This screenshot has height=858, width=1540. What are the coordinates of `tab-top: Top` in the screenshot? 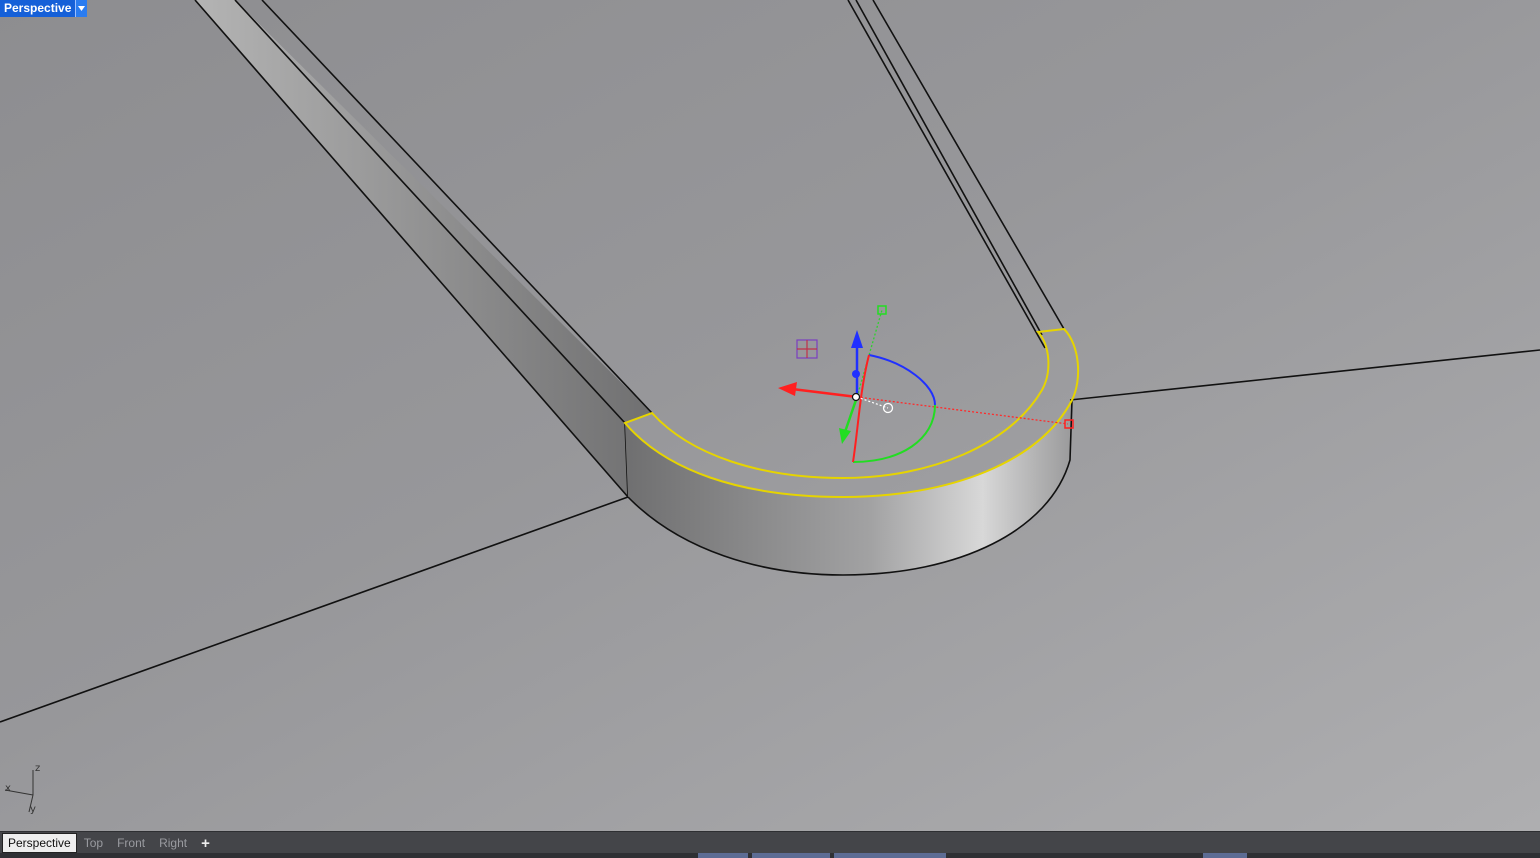 It's located at (93, 843).